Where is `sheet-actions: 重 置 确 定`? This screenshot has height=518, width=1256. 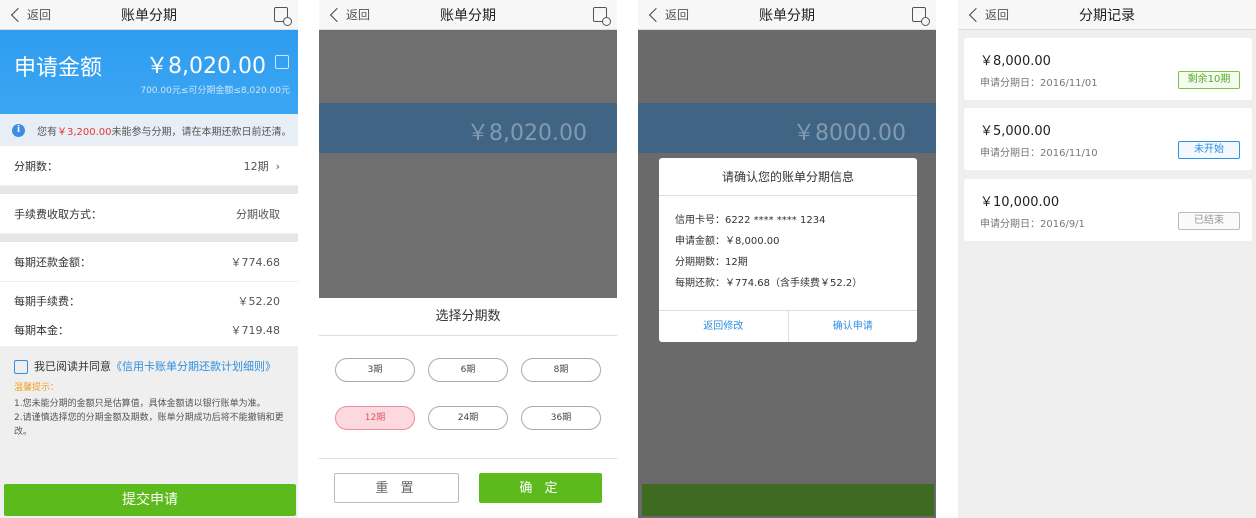
sheet-actions: 重 置 确 定 is located at coordinates (468, 488).